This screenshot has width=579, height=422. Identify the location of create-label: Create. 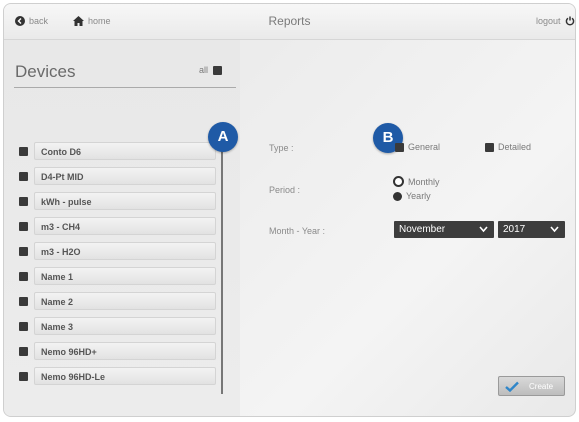
(541, 386).